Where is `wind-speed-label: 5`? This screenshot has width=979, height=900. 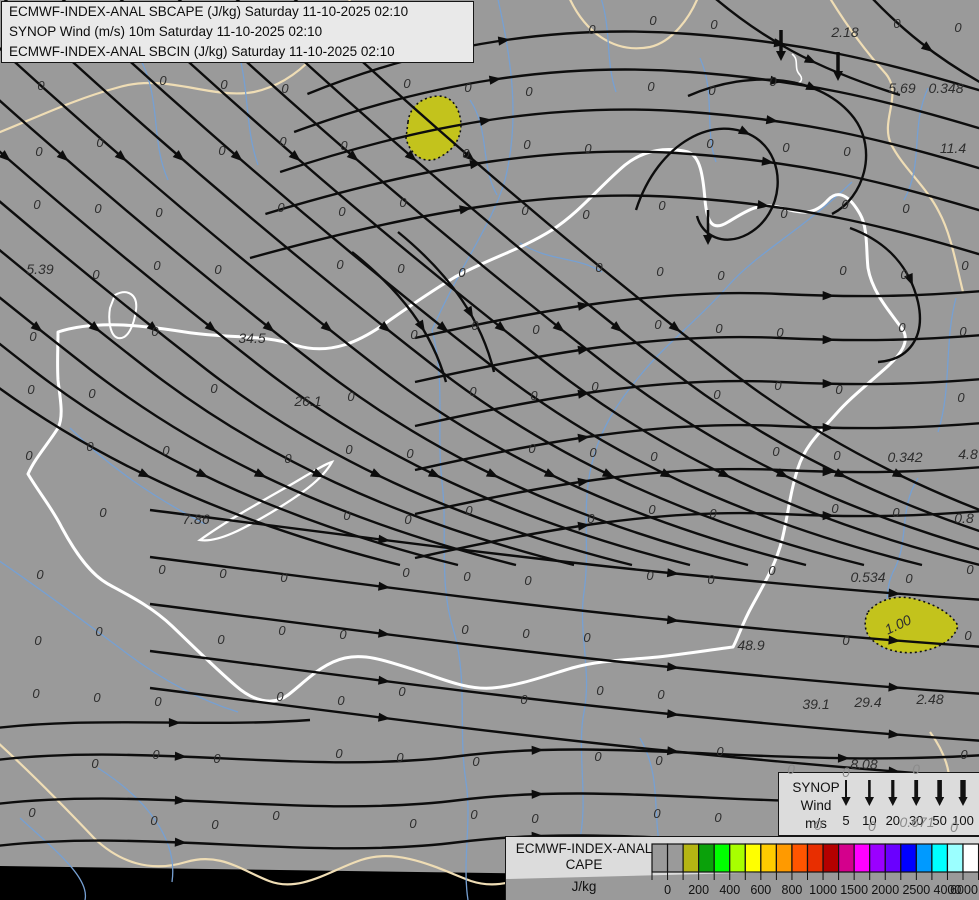 wind-speed-label: 5 is located at coordinates (845, 820).